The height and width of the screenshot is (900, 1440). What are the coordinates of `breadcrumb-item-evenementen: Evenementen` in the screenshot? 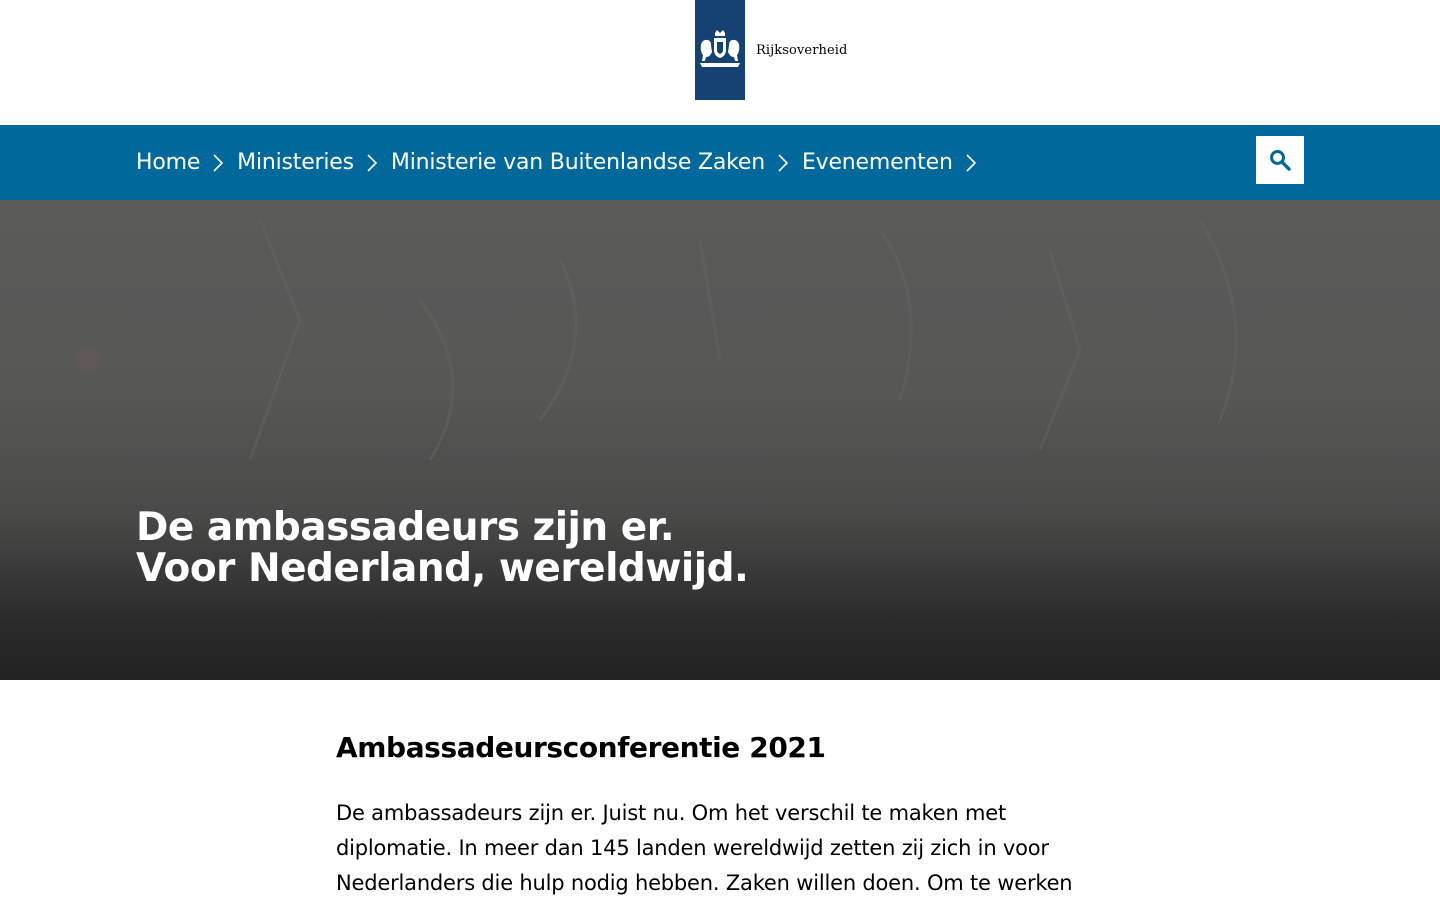 It's located at (896, 162).